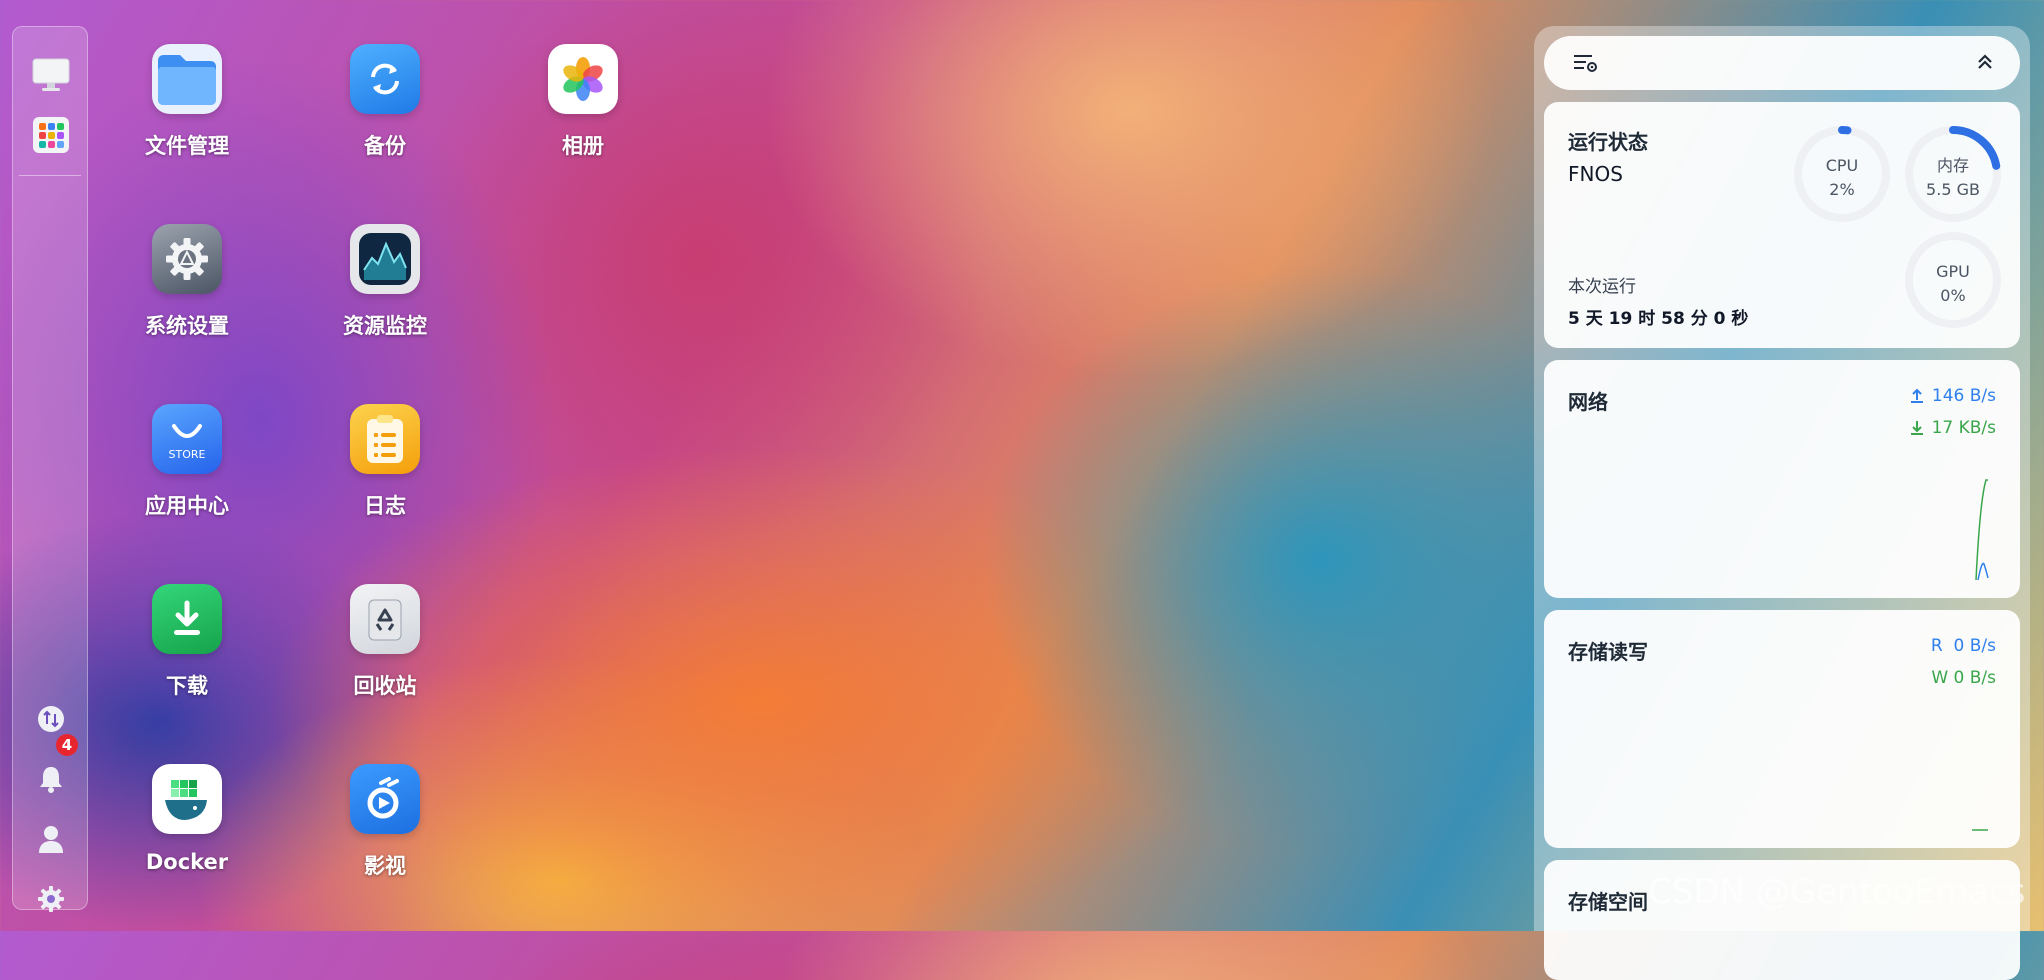 The width and height of the screenshot is (2044, 980). I want to click on app-video: 影视, so click(385, 839).